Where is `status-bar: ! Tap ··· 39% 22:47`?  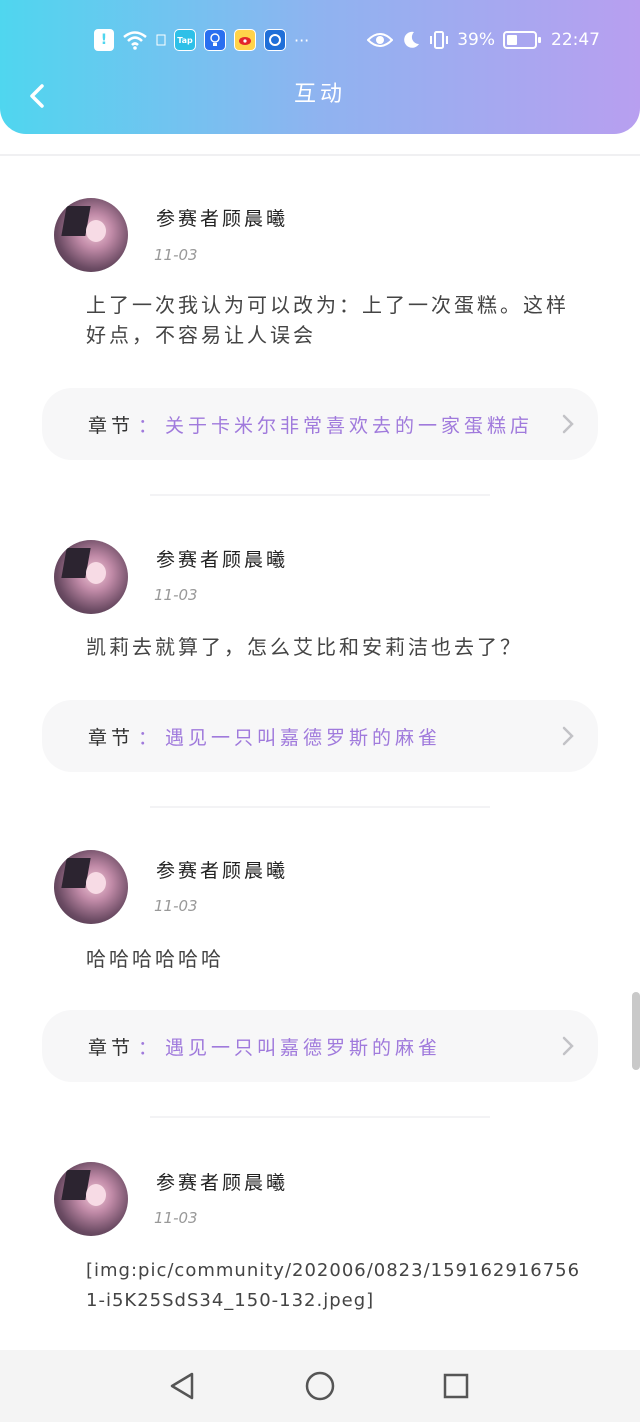 status-bar: ! Tap ··· 39% 22:47 is located at coordinates (320, 40).